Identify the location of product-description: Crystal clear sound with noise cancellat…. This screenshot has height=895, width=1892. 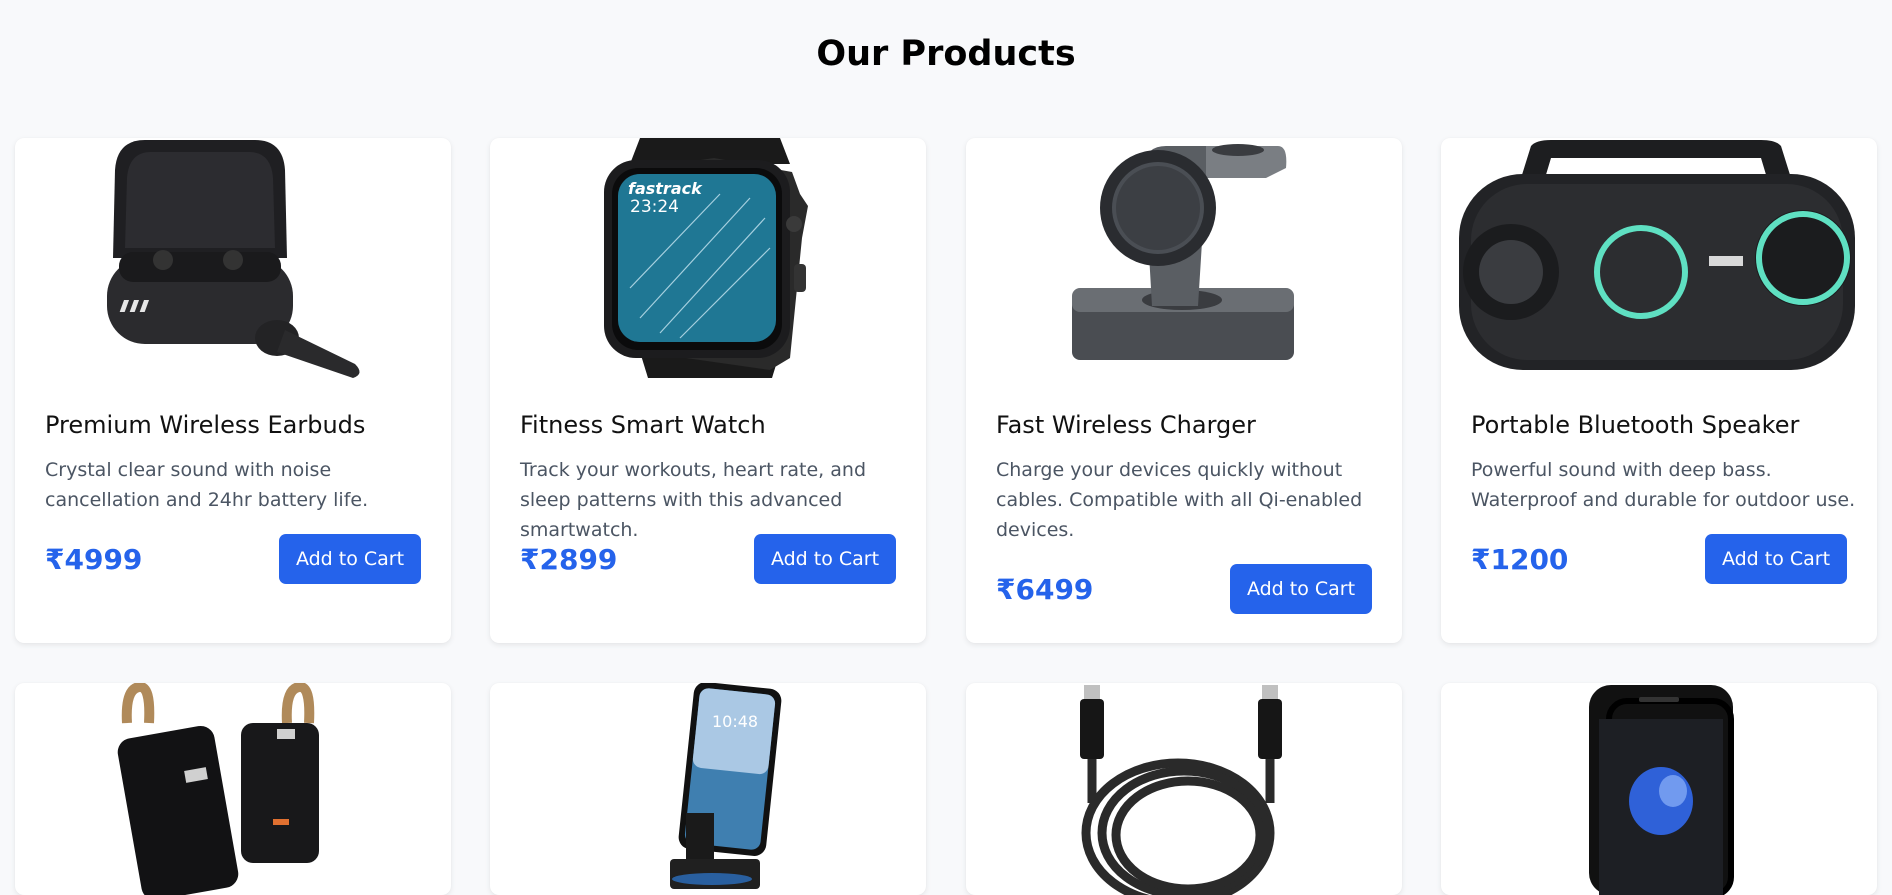
(207, 485).